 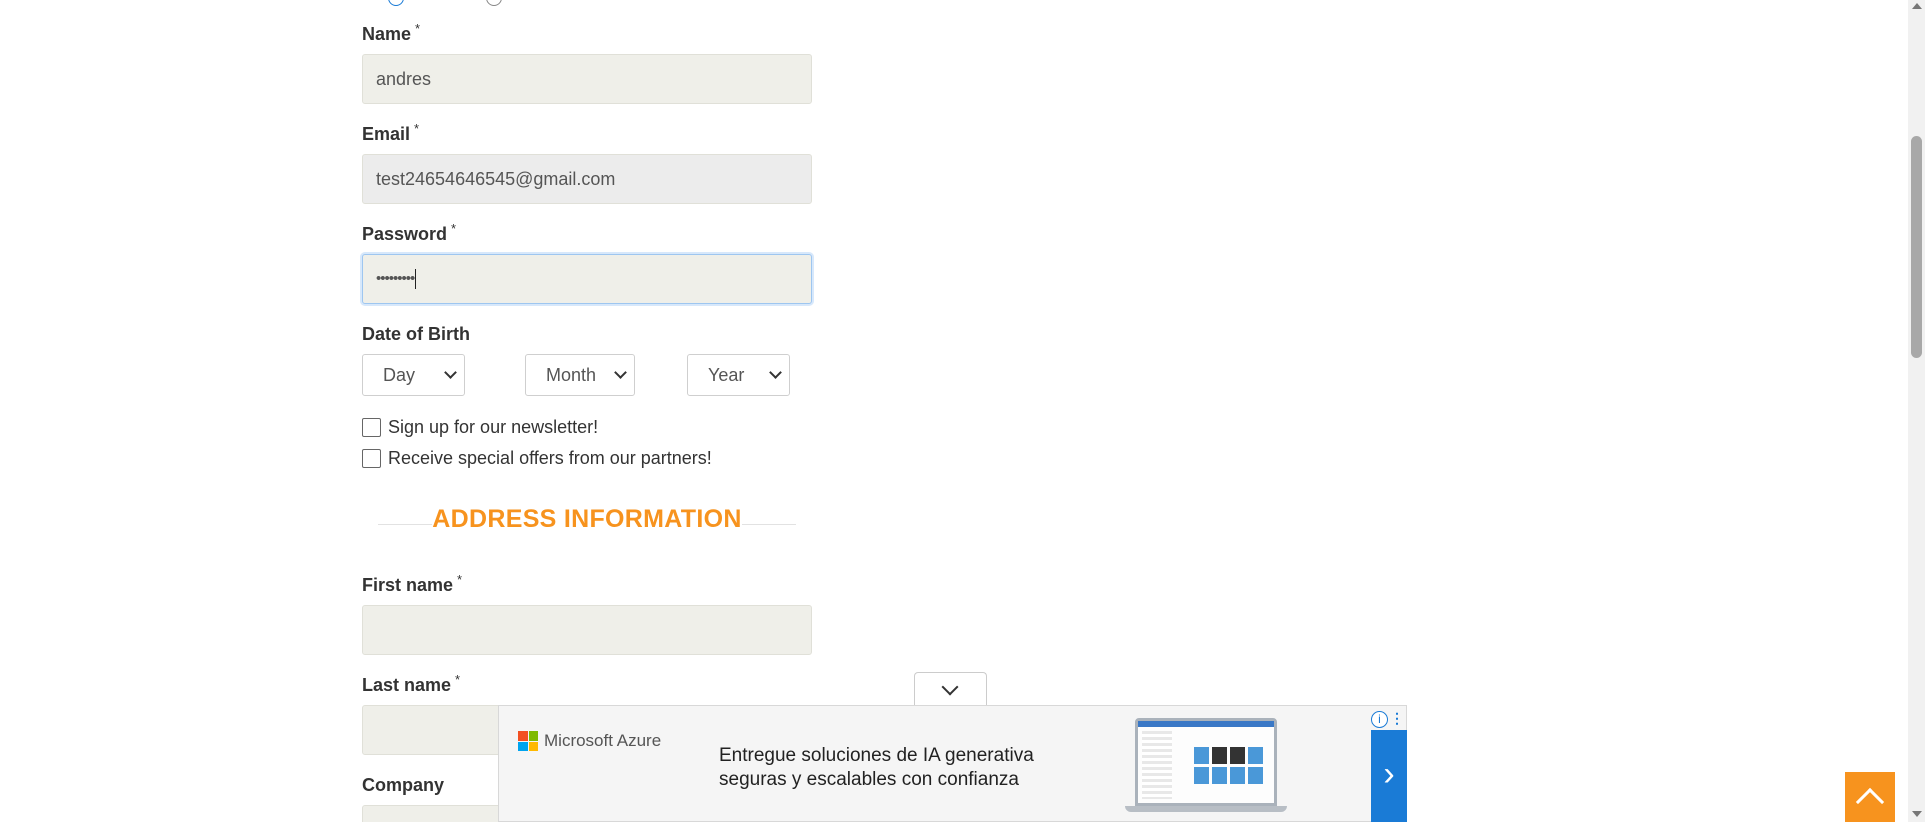 What do you see at coordinates (589, 741) in the screenshot?
I see `ad-logo: Microsoft Azure` at bounding box center [589, 741].